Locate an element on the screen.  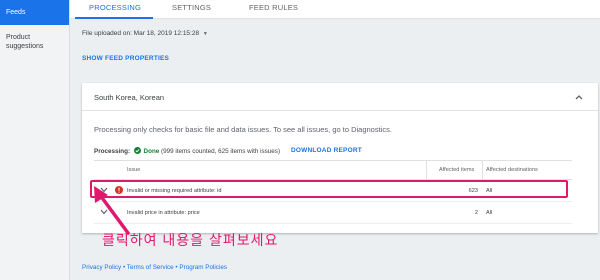
tab-processing: PROCESSING is located at coordinates (115, 7).